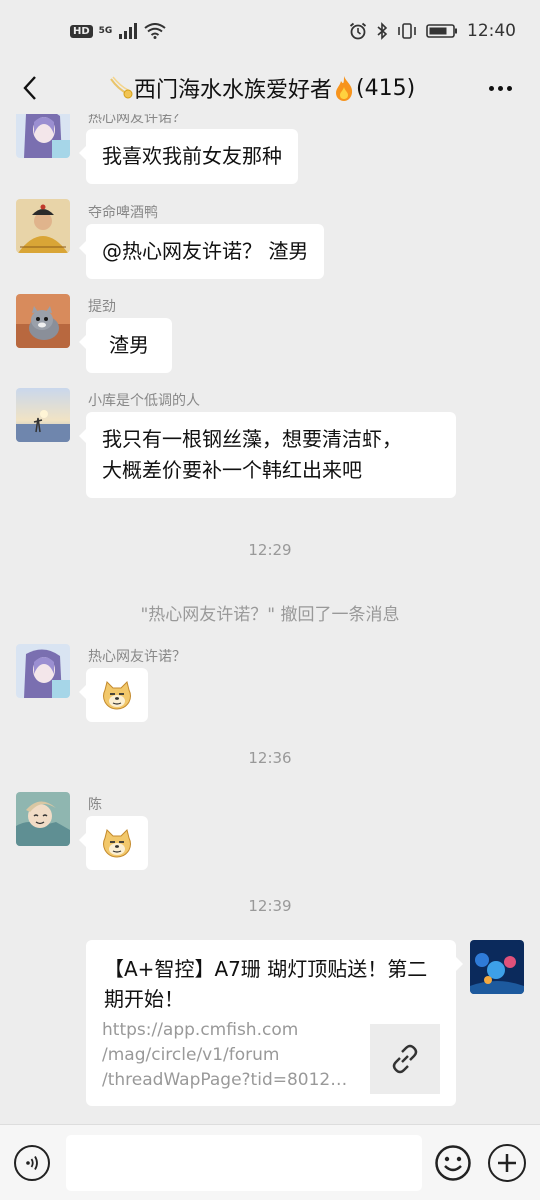  Describe the element at coordinates (270, 31) in the screenshot. I see `status-bar: HD 5G 12:40` at that location.